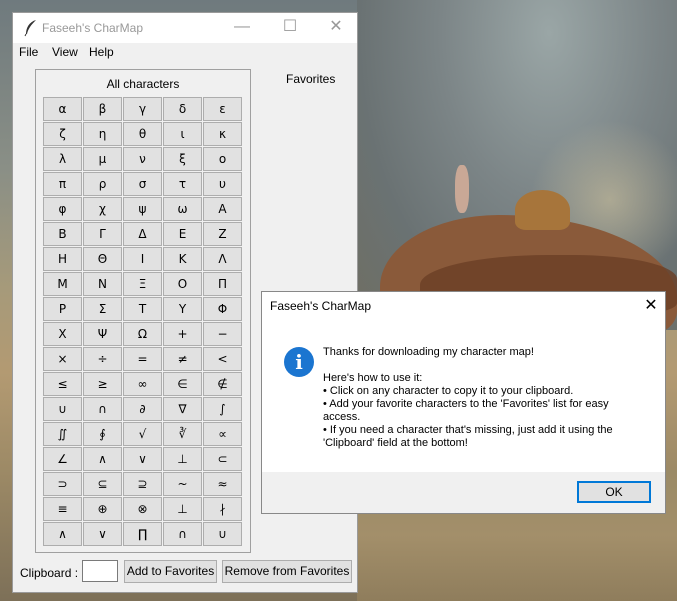  Describe the element at coordinates (170, 571) in the screenshot. I see `add-to-favorites-button: Add to Favorites` at that location.